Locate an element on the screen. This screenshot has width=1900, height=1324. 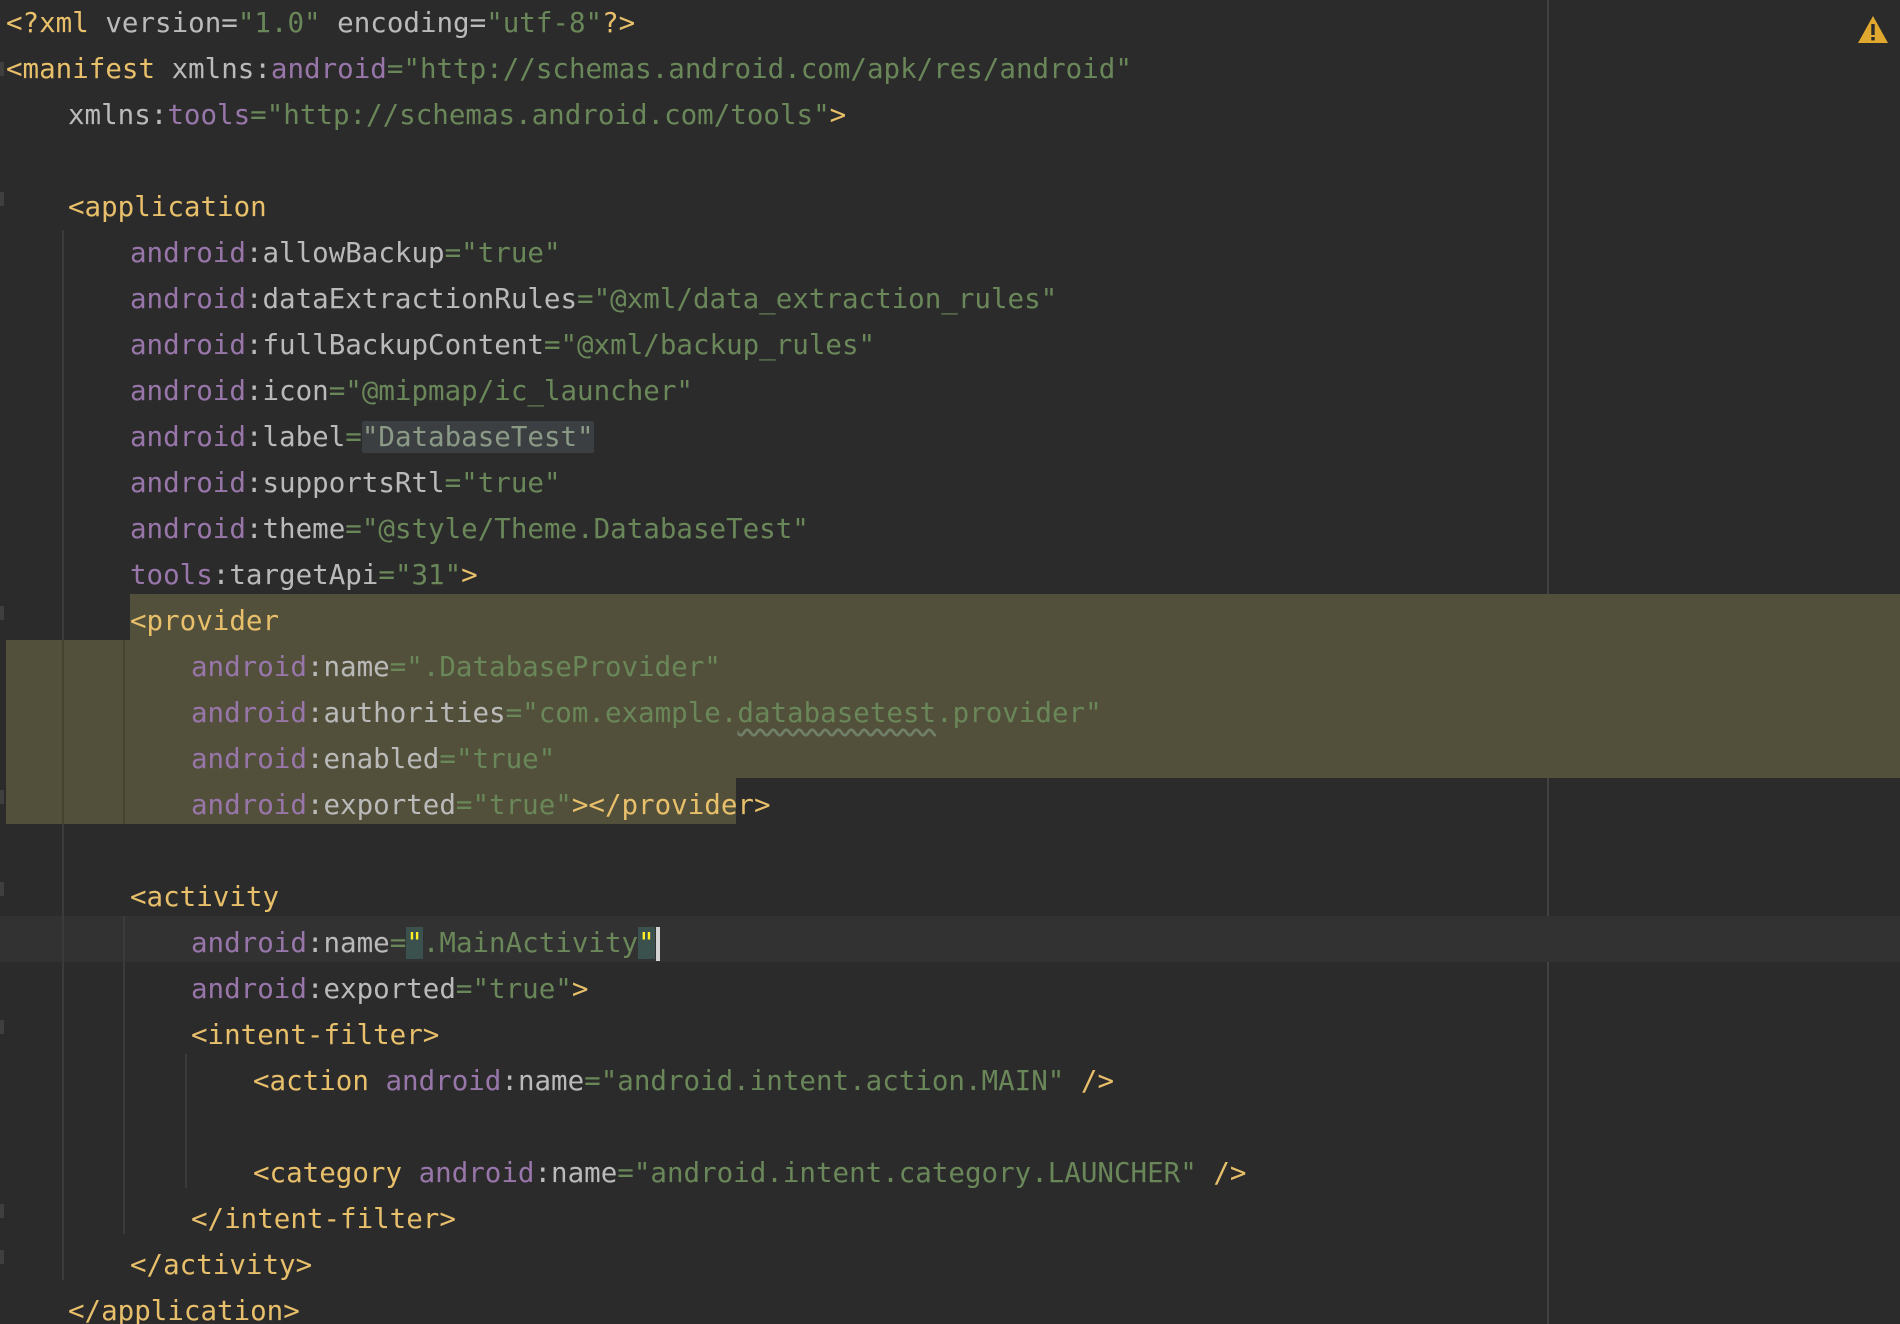
attribute-value: ".DatabaseProvider" is located at coordinates (563, 667).